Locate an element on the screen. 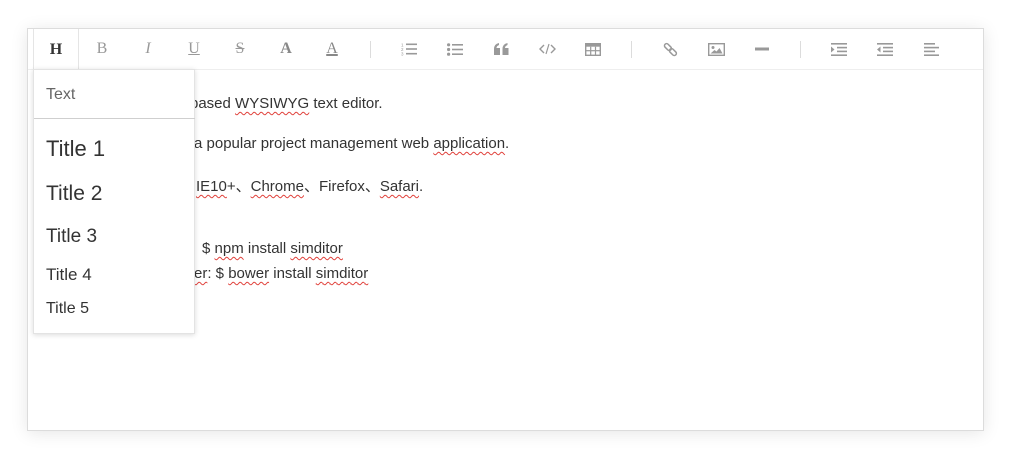 Image resolution: width=1032 pixels, height=464 pixels. title-icon: H is located at coordinates (56, 49).